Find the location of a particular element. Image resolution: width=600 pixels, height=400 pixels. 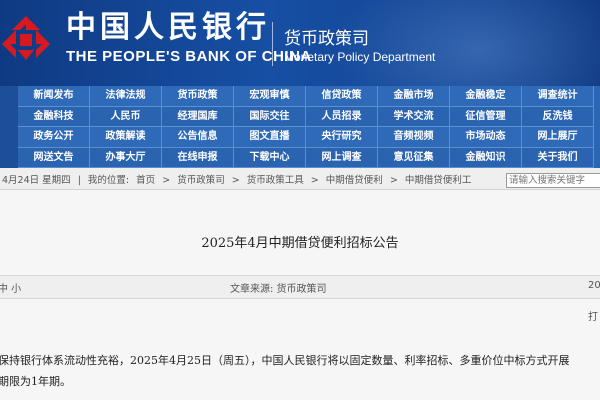

nav-item: 网上调查 is located at coordinates (342, 157).